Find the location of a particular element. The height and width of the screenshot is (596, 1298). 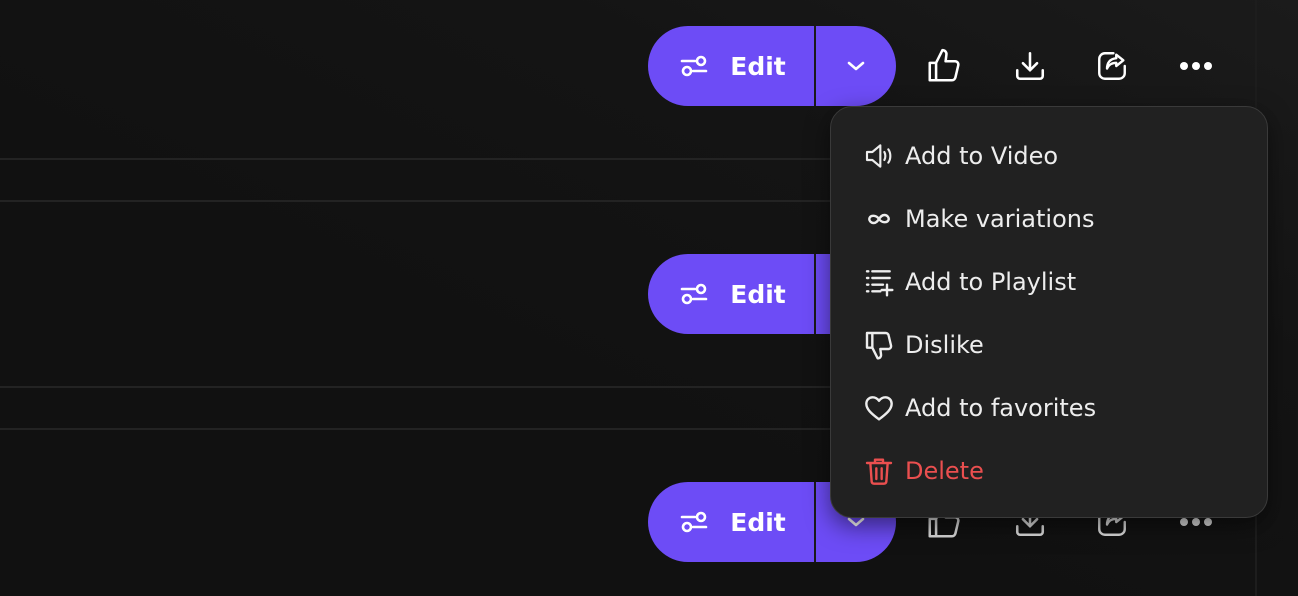

menu-item-dislike: Dislike is located at coordinates (1058, 345).